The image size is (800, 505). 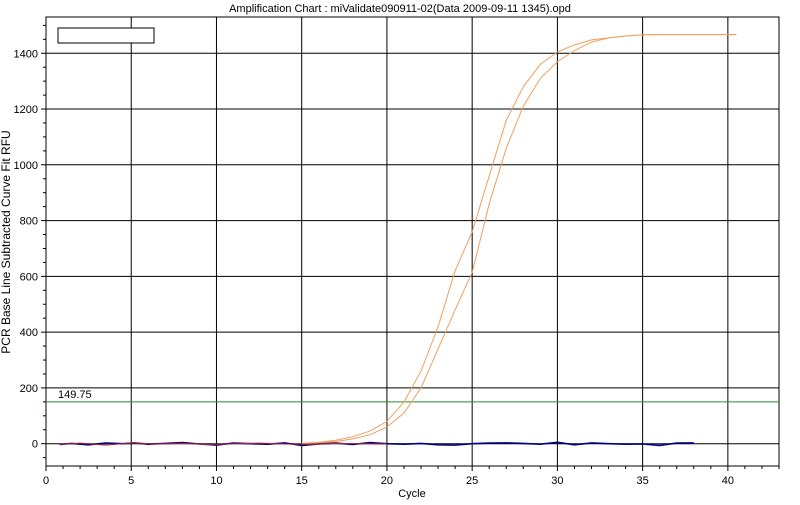 What do you see at coordinates (6, 241) in the screenshot?
I see `y-axis-label: PCR Base Line Subtracted Curve Fit RFU` at bounding box center [6, 241].